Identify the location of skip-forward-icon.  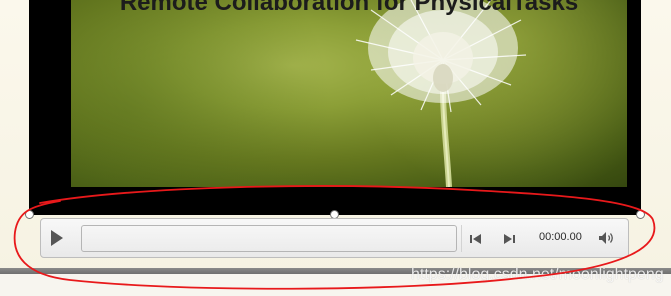
(509, 239).